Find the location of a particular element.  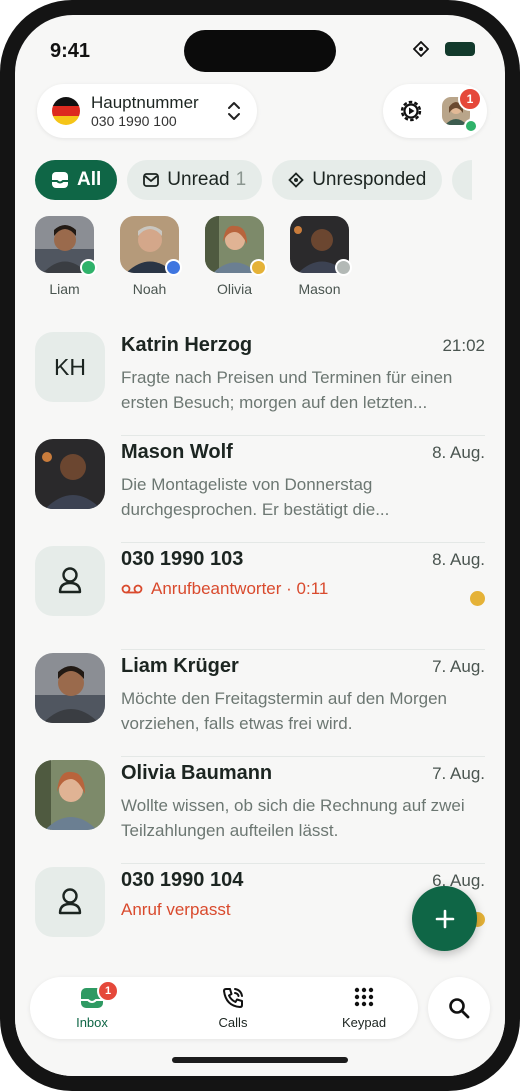

conversation-date: 21:02 is located at coordinates (463, 345).